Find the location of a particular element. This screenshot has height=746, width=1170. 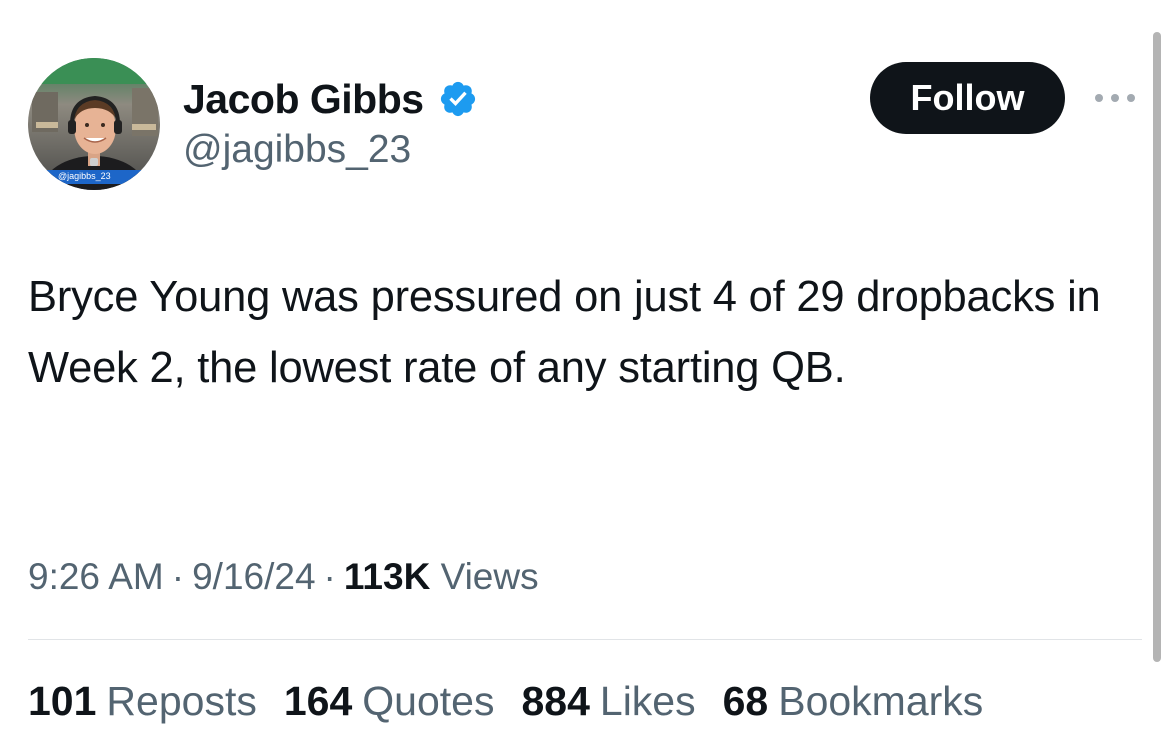

avatar-overlay-text: @jagibbs_23 is located at coordinates (84, 176).